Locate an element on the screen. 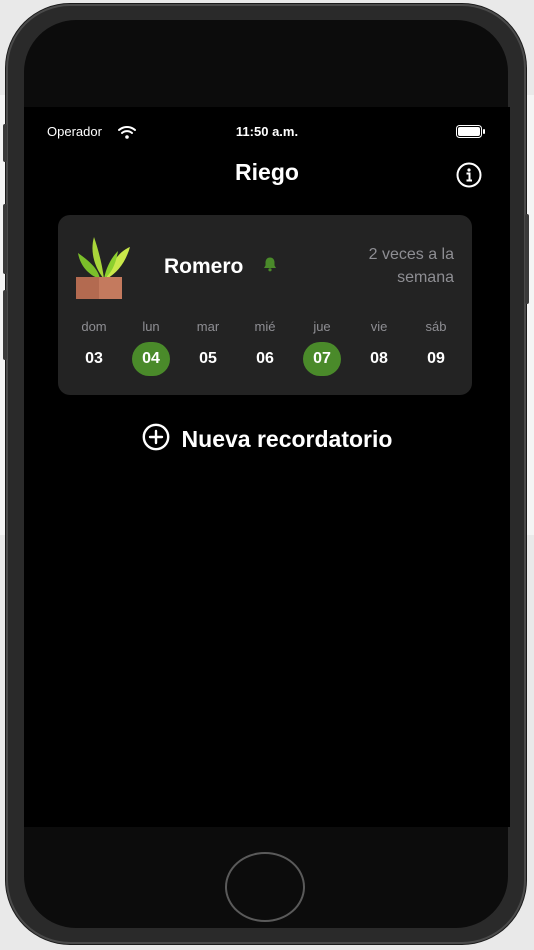  plant-name: Romero is located at coordinates (204, 266).